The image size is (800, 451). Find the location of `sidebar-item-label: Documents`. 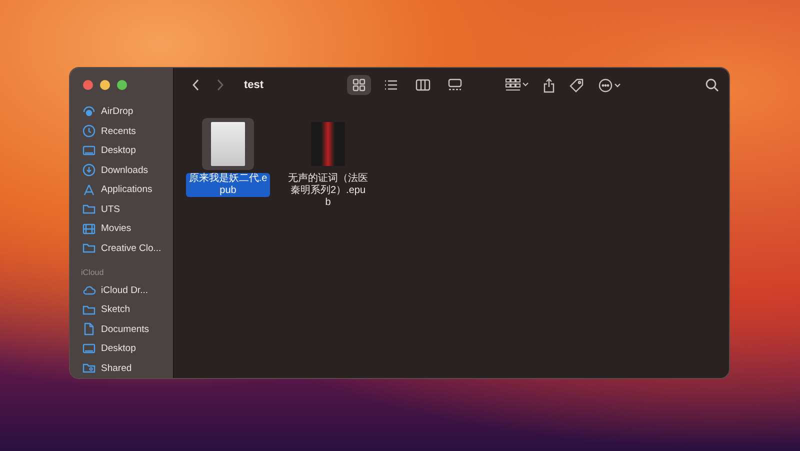

sidebar-item-label: Documents is located at coordinates (125, 329).